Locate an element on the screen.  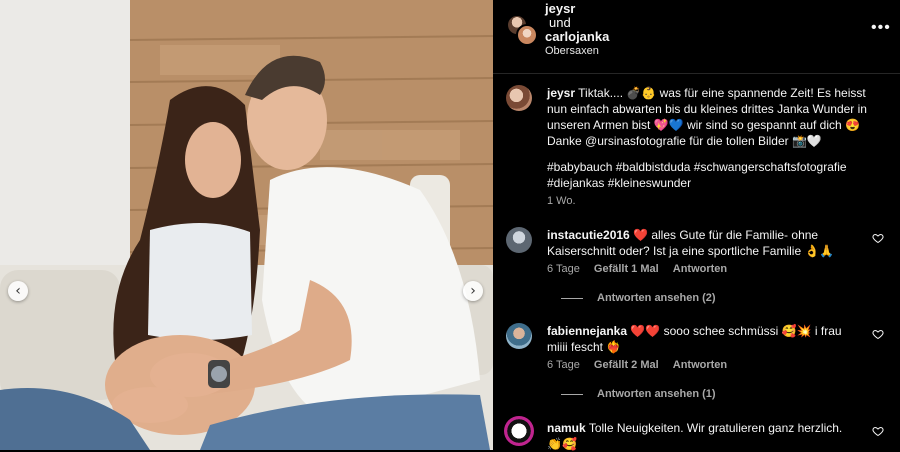
caption-username: jeysr is located at coordinates (561, 93).